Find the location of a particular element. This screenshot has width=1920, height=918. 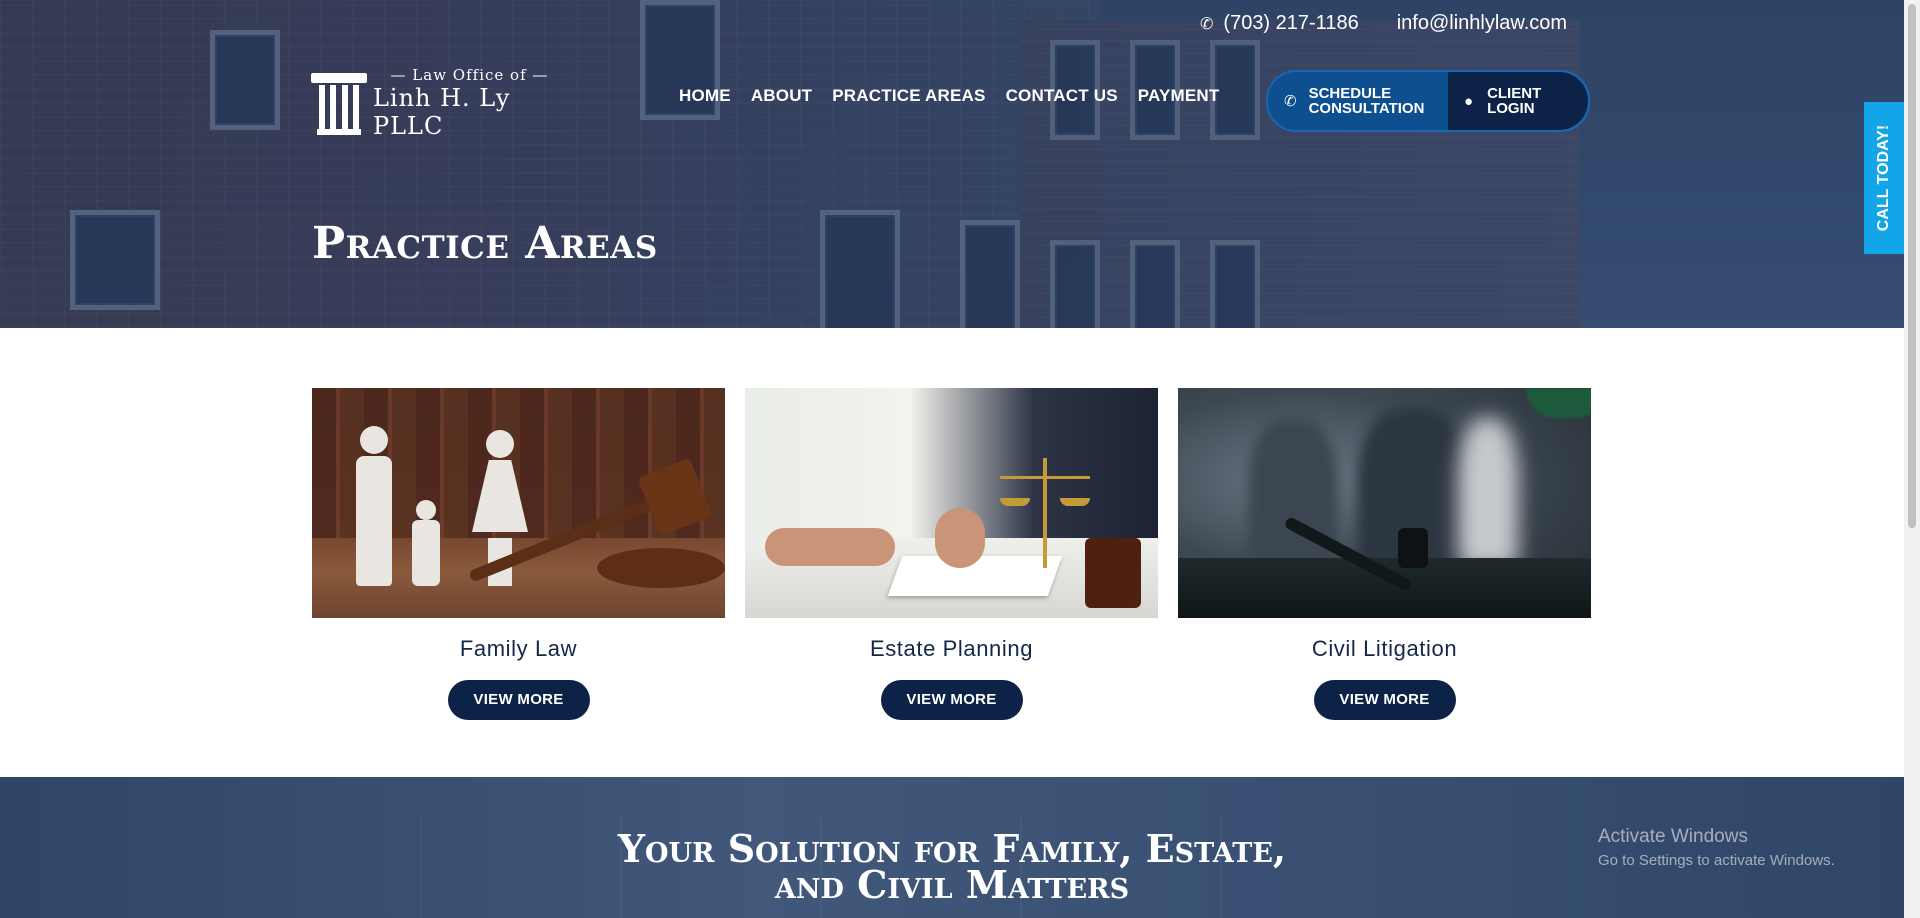

schedule-consultation-button: ✆ SCHEDULE CONSULTATION is located at coordinates (1358, 101).